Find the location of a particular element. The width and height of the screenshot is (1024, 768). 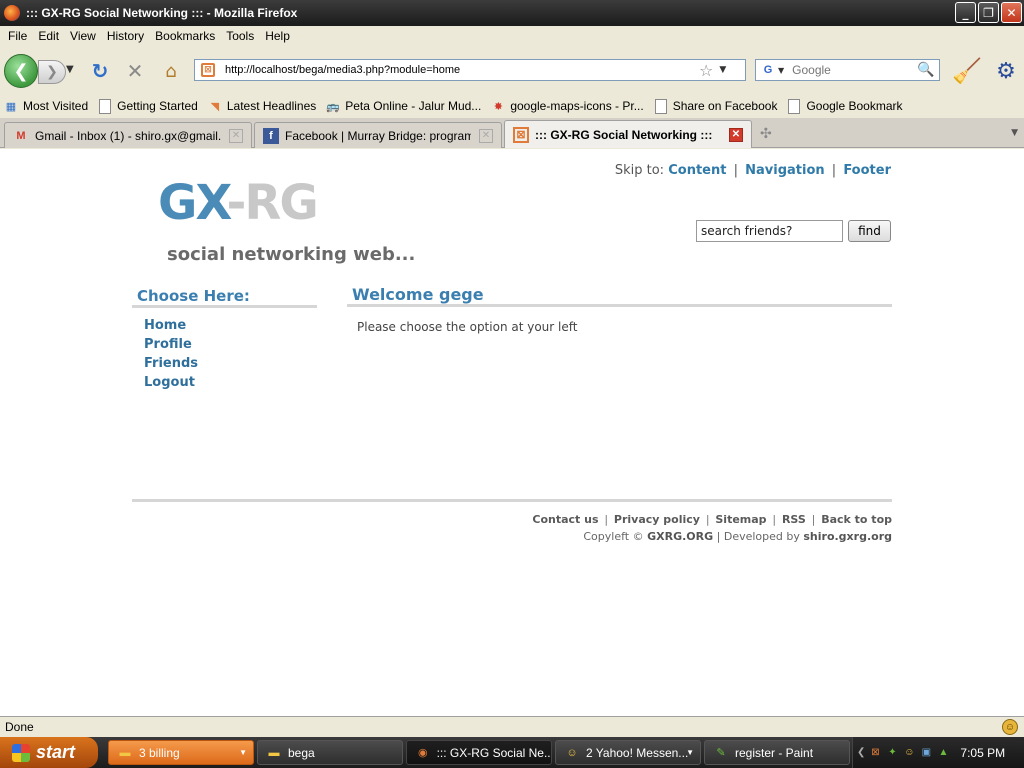

bookmark-google-bookmark: Google Bookmark is located at coordinates (845, 106).